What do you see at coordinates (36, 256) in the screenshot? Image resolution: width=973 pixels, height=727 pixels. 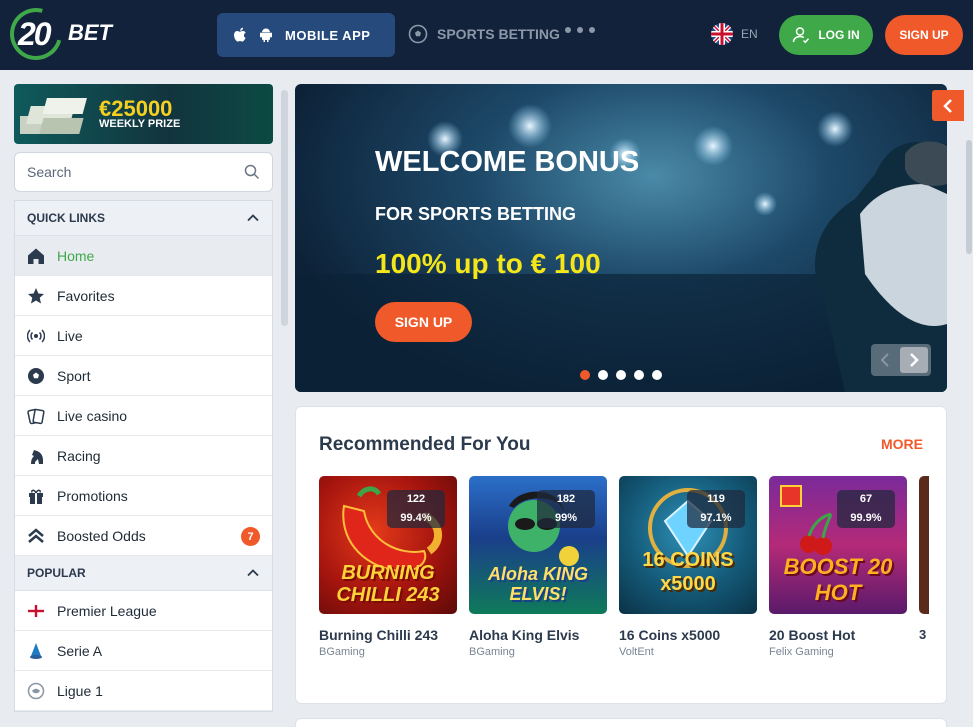 I see `home-icon` at bounding box center [36, 256].